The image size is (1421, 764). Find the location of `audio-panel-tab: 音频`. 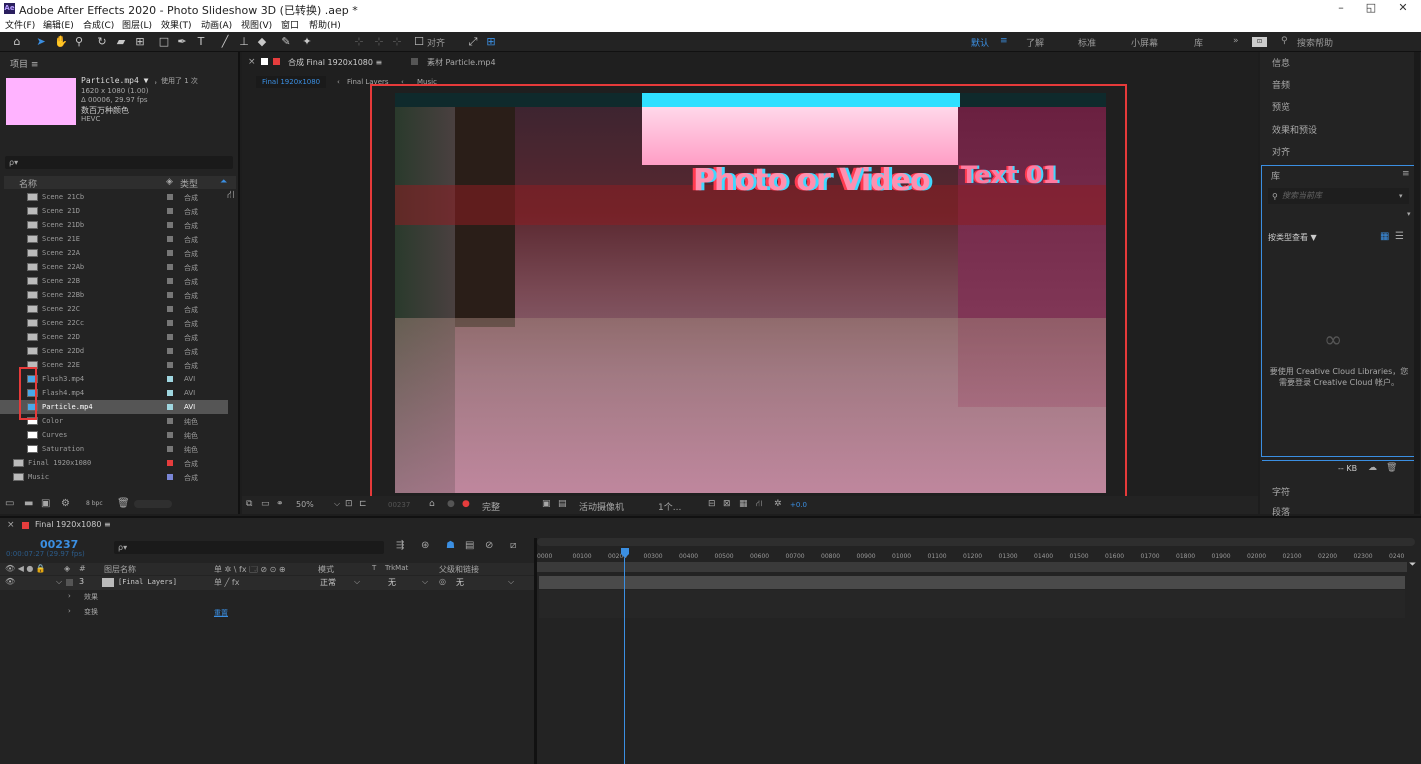

audio-panel-tab: 音频 is located at coordinates (1281, 84).